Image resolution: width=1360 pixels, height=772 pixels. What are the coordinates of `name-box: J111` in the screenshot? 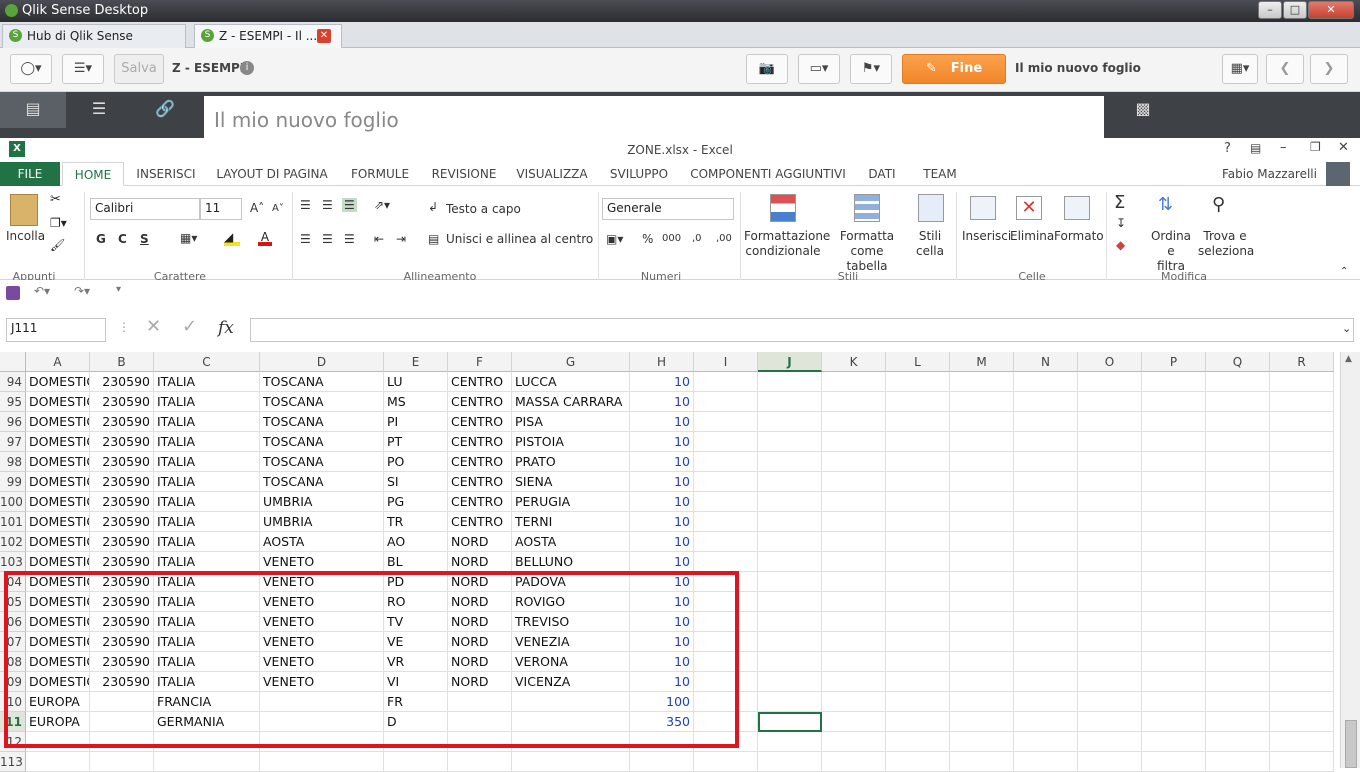 It's located at (56, 330).